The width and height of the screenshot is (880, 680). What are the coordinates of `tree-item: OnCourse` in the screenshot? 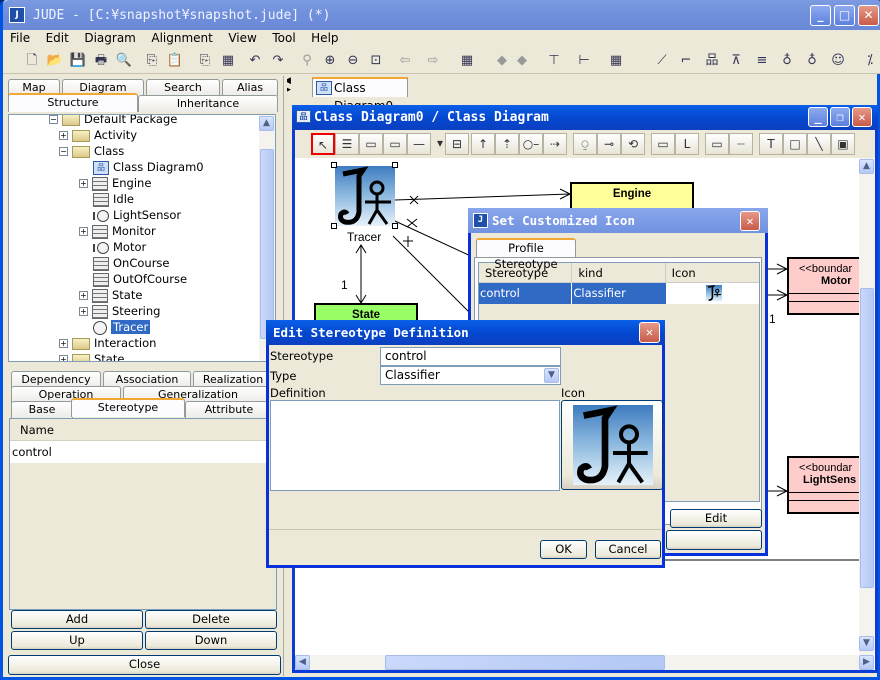 It's located at (131, 263).